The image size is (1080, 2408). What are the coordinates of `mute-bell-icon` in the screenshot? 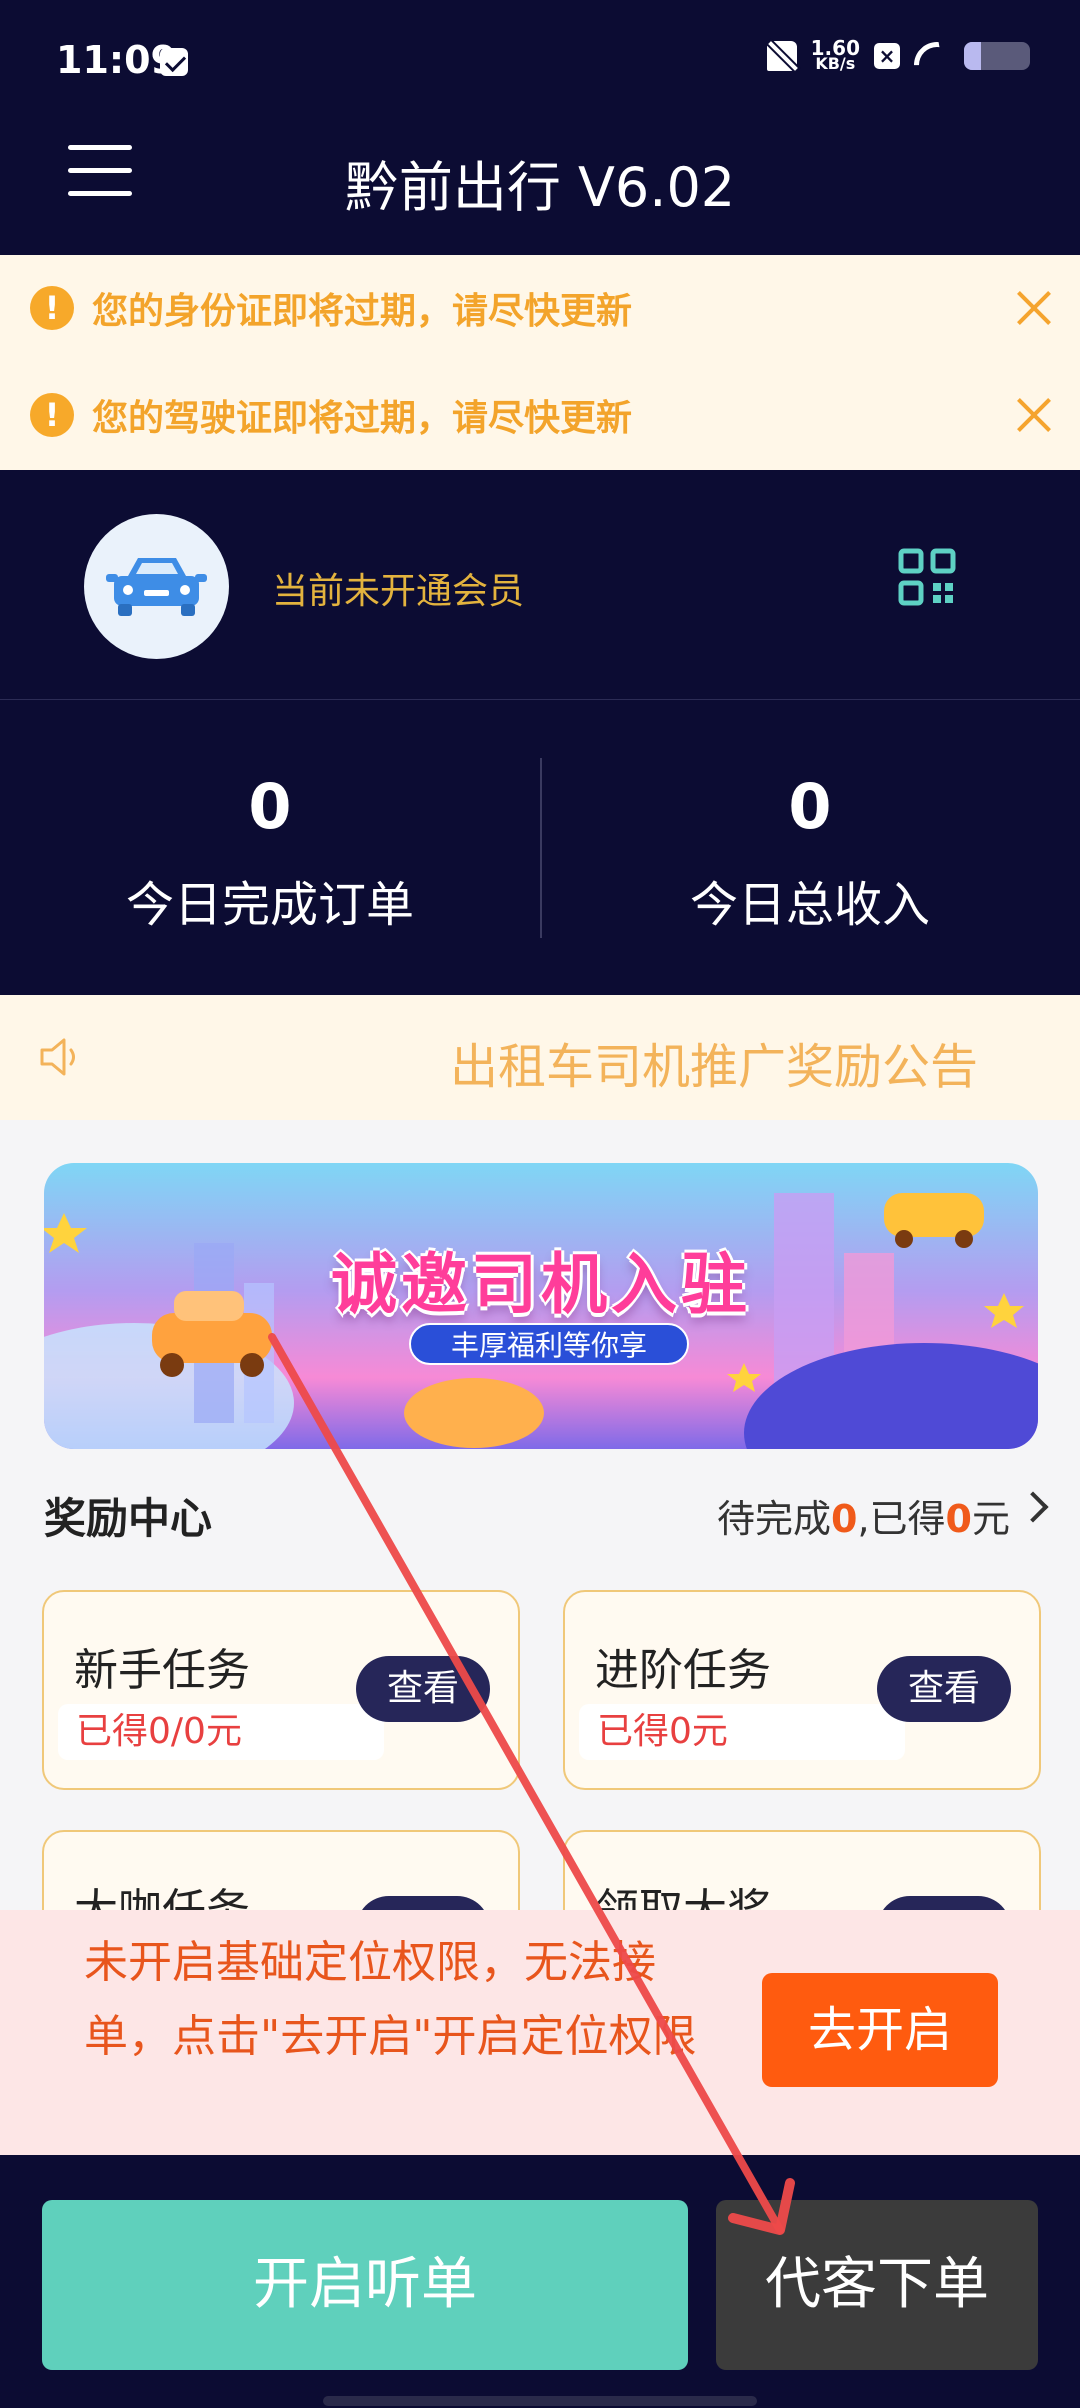 It's located at (781, 56).